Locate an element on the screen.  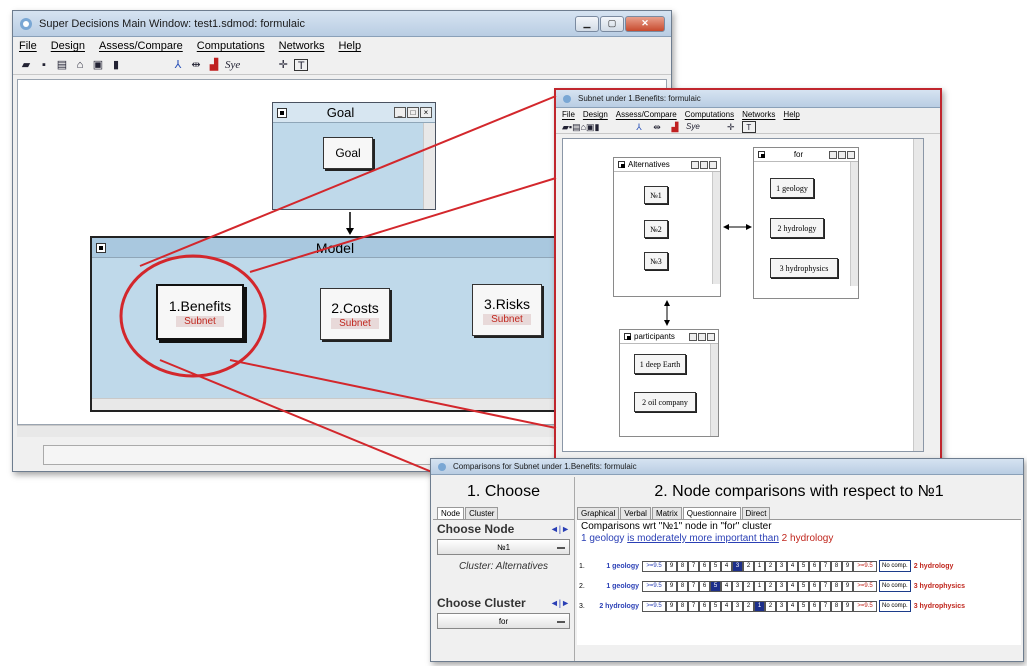
minimize-icon is located at coordinates (693, 336).